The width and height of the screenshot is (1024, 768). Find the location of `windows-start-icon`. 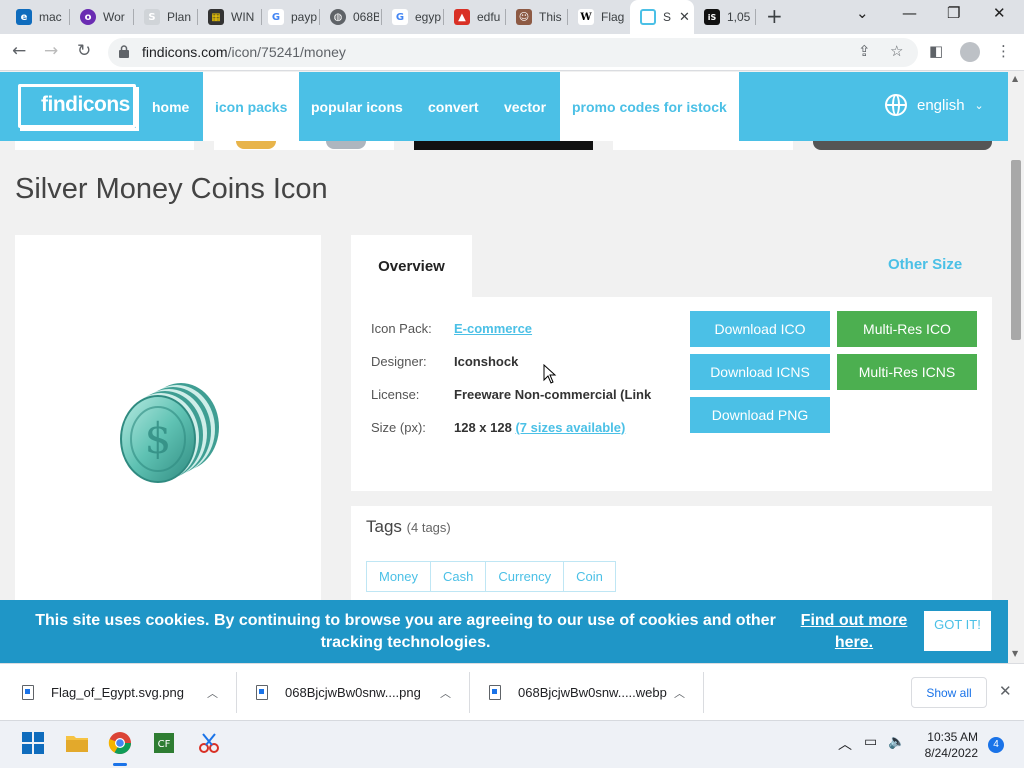

windows-start-icon is located at coordinates (33, 743).